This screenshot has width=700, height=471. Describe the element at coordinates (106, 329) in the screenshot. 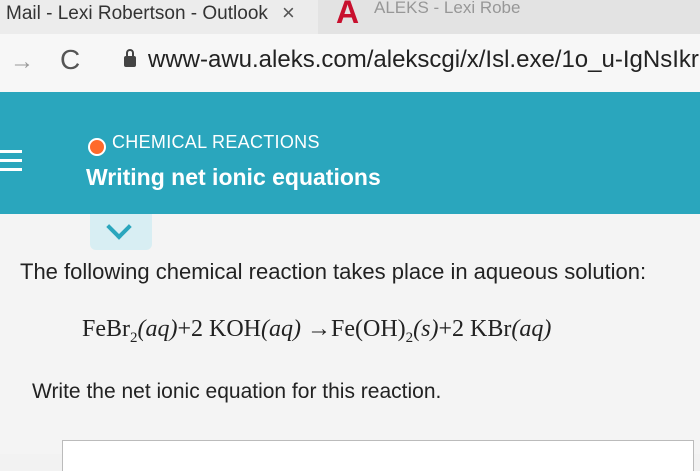

I see `reactant-1: FeBr` at that location.